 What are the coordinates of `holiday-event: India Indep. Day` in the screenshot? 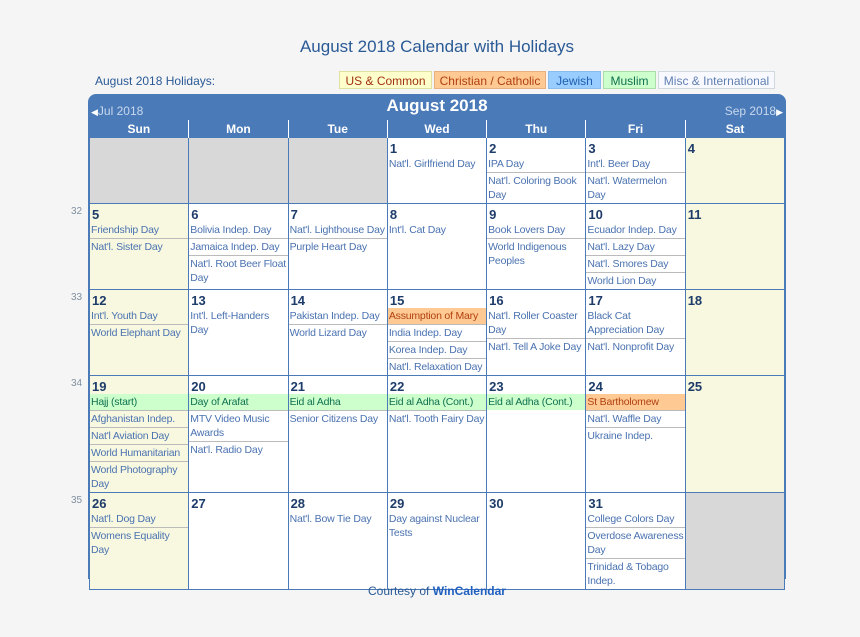 It's located at (437, 333).